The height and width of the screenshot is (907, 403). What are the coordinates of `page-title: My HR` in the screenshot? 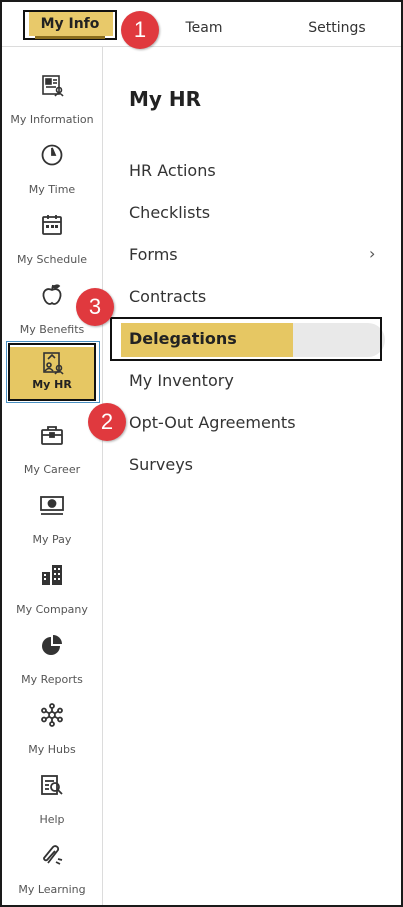 It's located at (165, 99).